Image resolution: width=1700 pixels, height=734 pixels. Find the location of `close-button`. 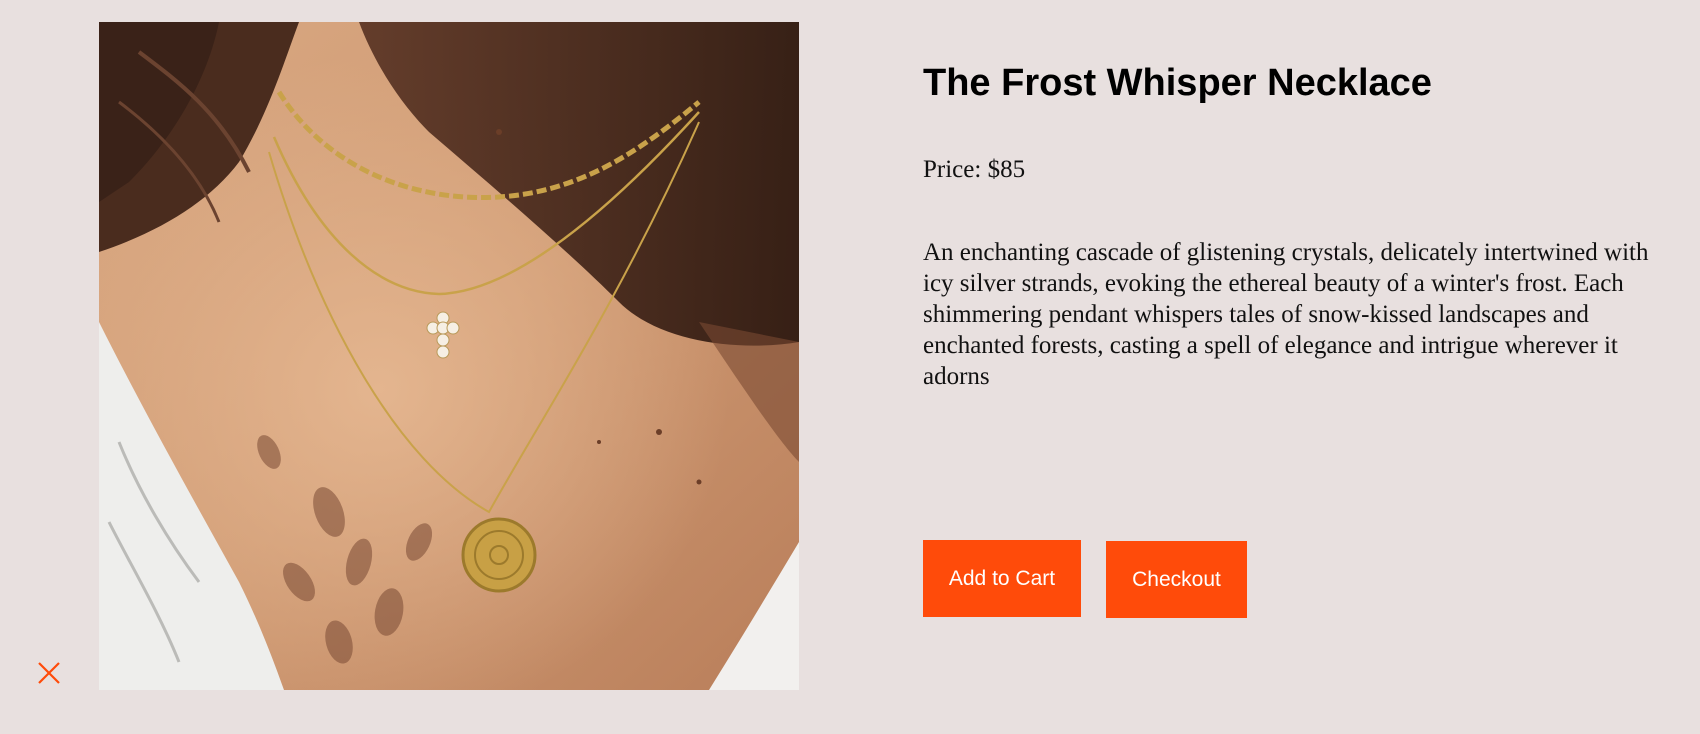

close-button is located at coordinates (49, 673).